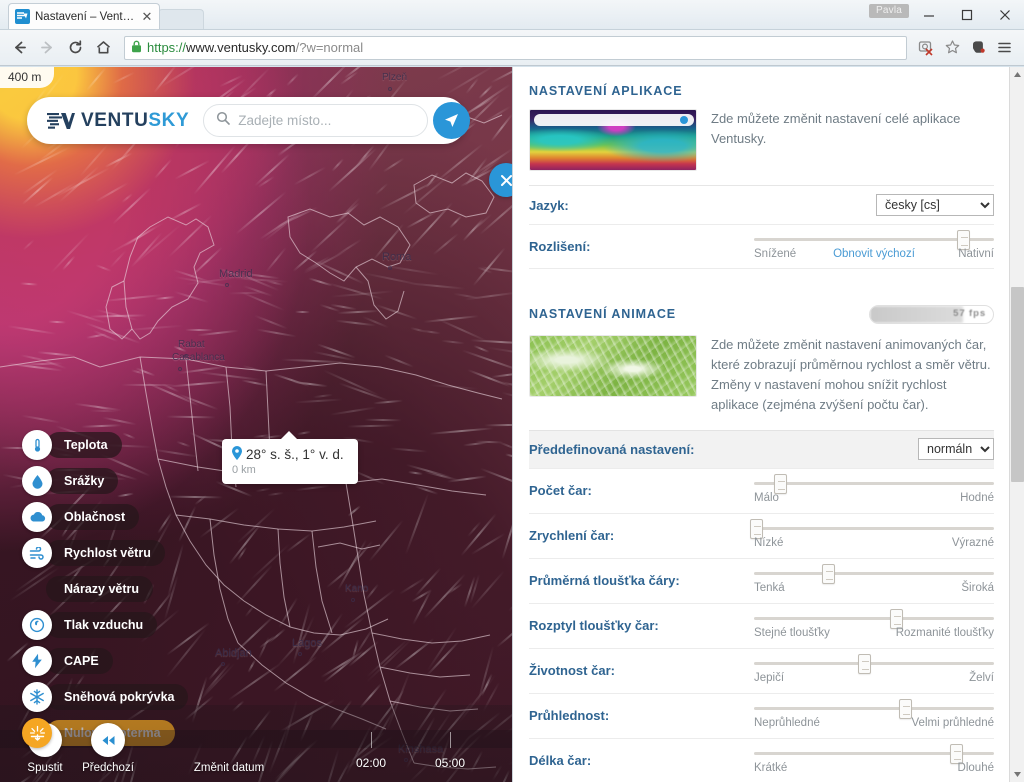 Image resolution: width=1024 pixels, height=782 pixels. What do you see at coordinates (22, 16) in the screenshot?
I see `ventusky-favicon` at bounding box center [22, 16].